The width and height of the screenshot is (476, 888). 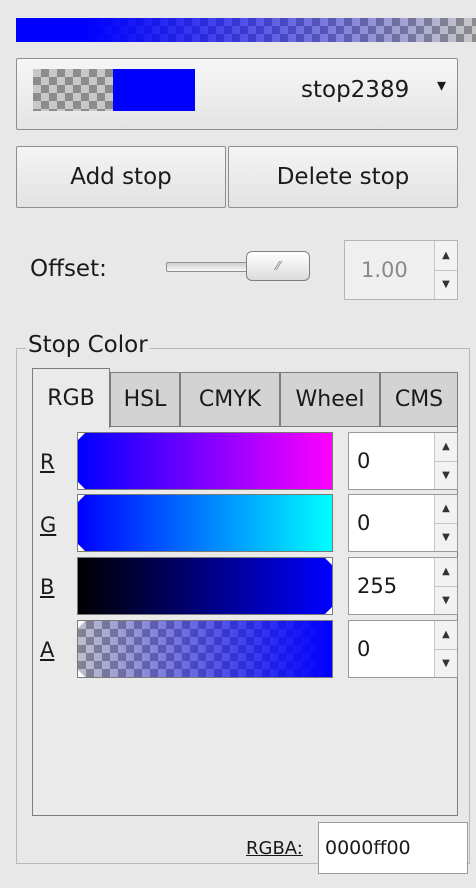 I want to click on chevron-down-icon: ▾, so click(x=441, y=85).